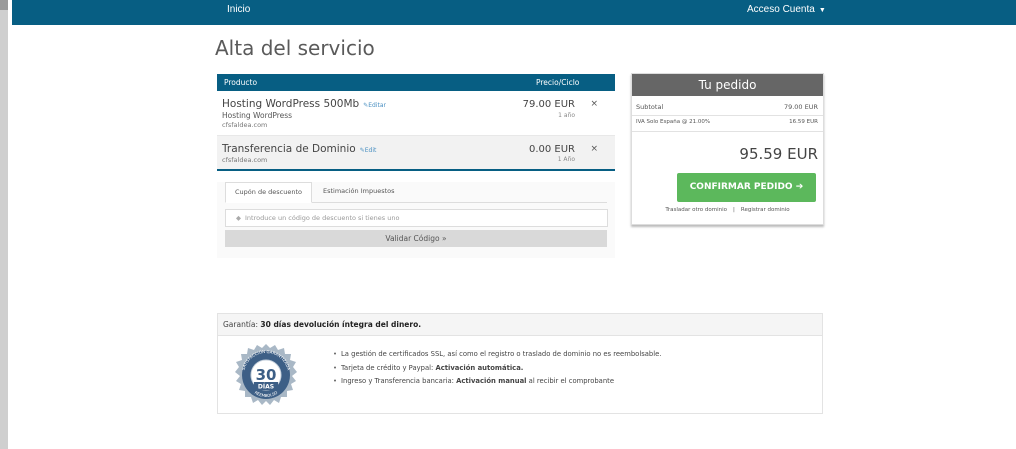 The image size is (1016, 449). Describe the element at coordinates (696, 210) in the screenshot. I see `transfer-domain-link: Trasladar otro dominio` at that location.